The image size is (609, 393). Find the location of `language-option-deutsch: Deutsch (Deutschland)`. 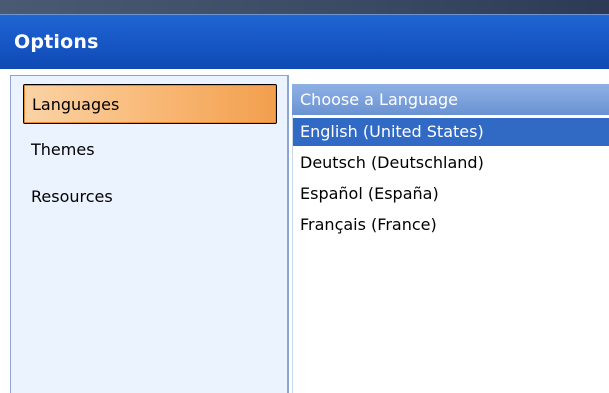

language-option-deutsch: Deutsch (Deutschland) is located at coordinates (451, 163).